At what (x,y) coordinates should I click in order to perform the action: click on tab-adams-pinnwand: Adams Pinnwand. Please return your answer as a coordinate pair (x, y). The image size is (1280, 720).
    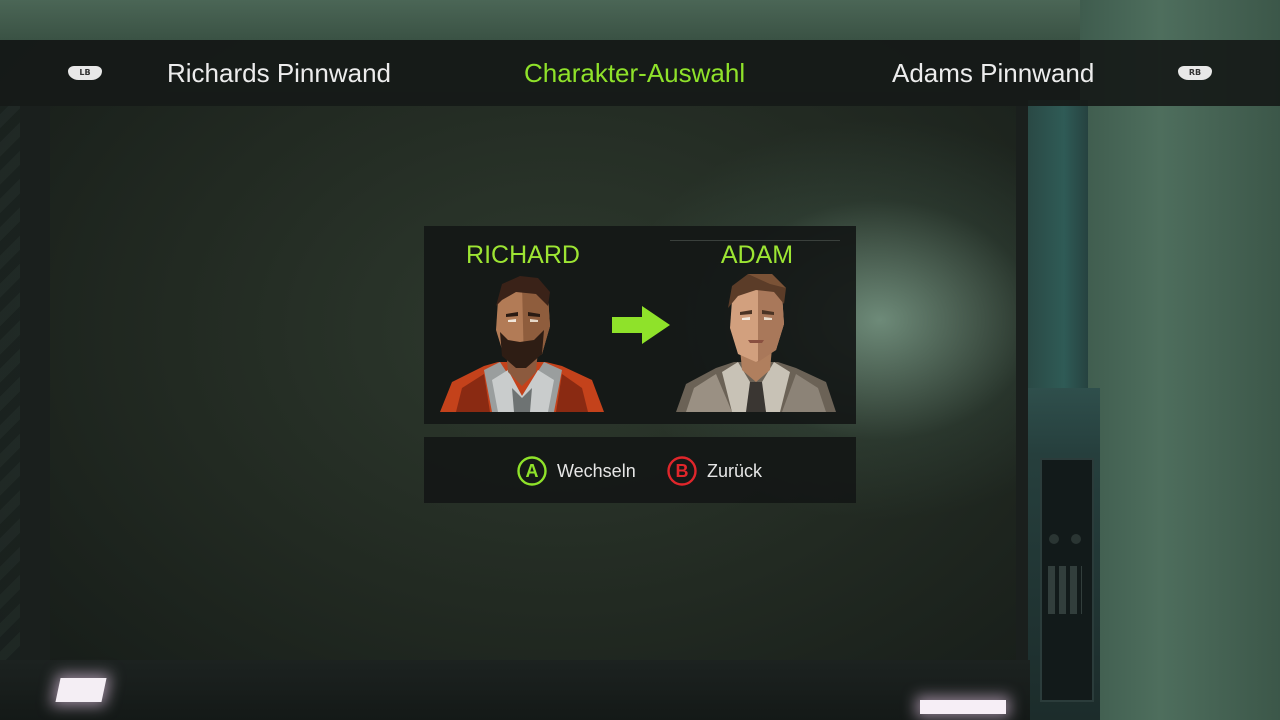
    Looking at the image, I should click on (993, 73).